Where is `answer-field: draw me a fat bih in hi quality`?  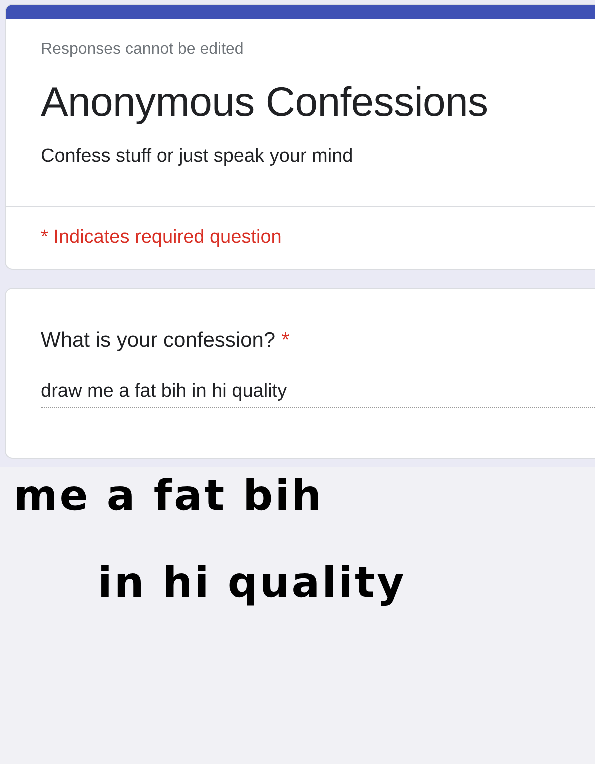
answer-field: draw me a fat bih in hi quality is located at coordinates (318, 391).